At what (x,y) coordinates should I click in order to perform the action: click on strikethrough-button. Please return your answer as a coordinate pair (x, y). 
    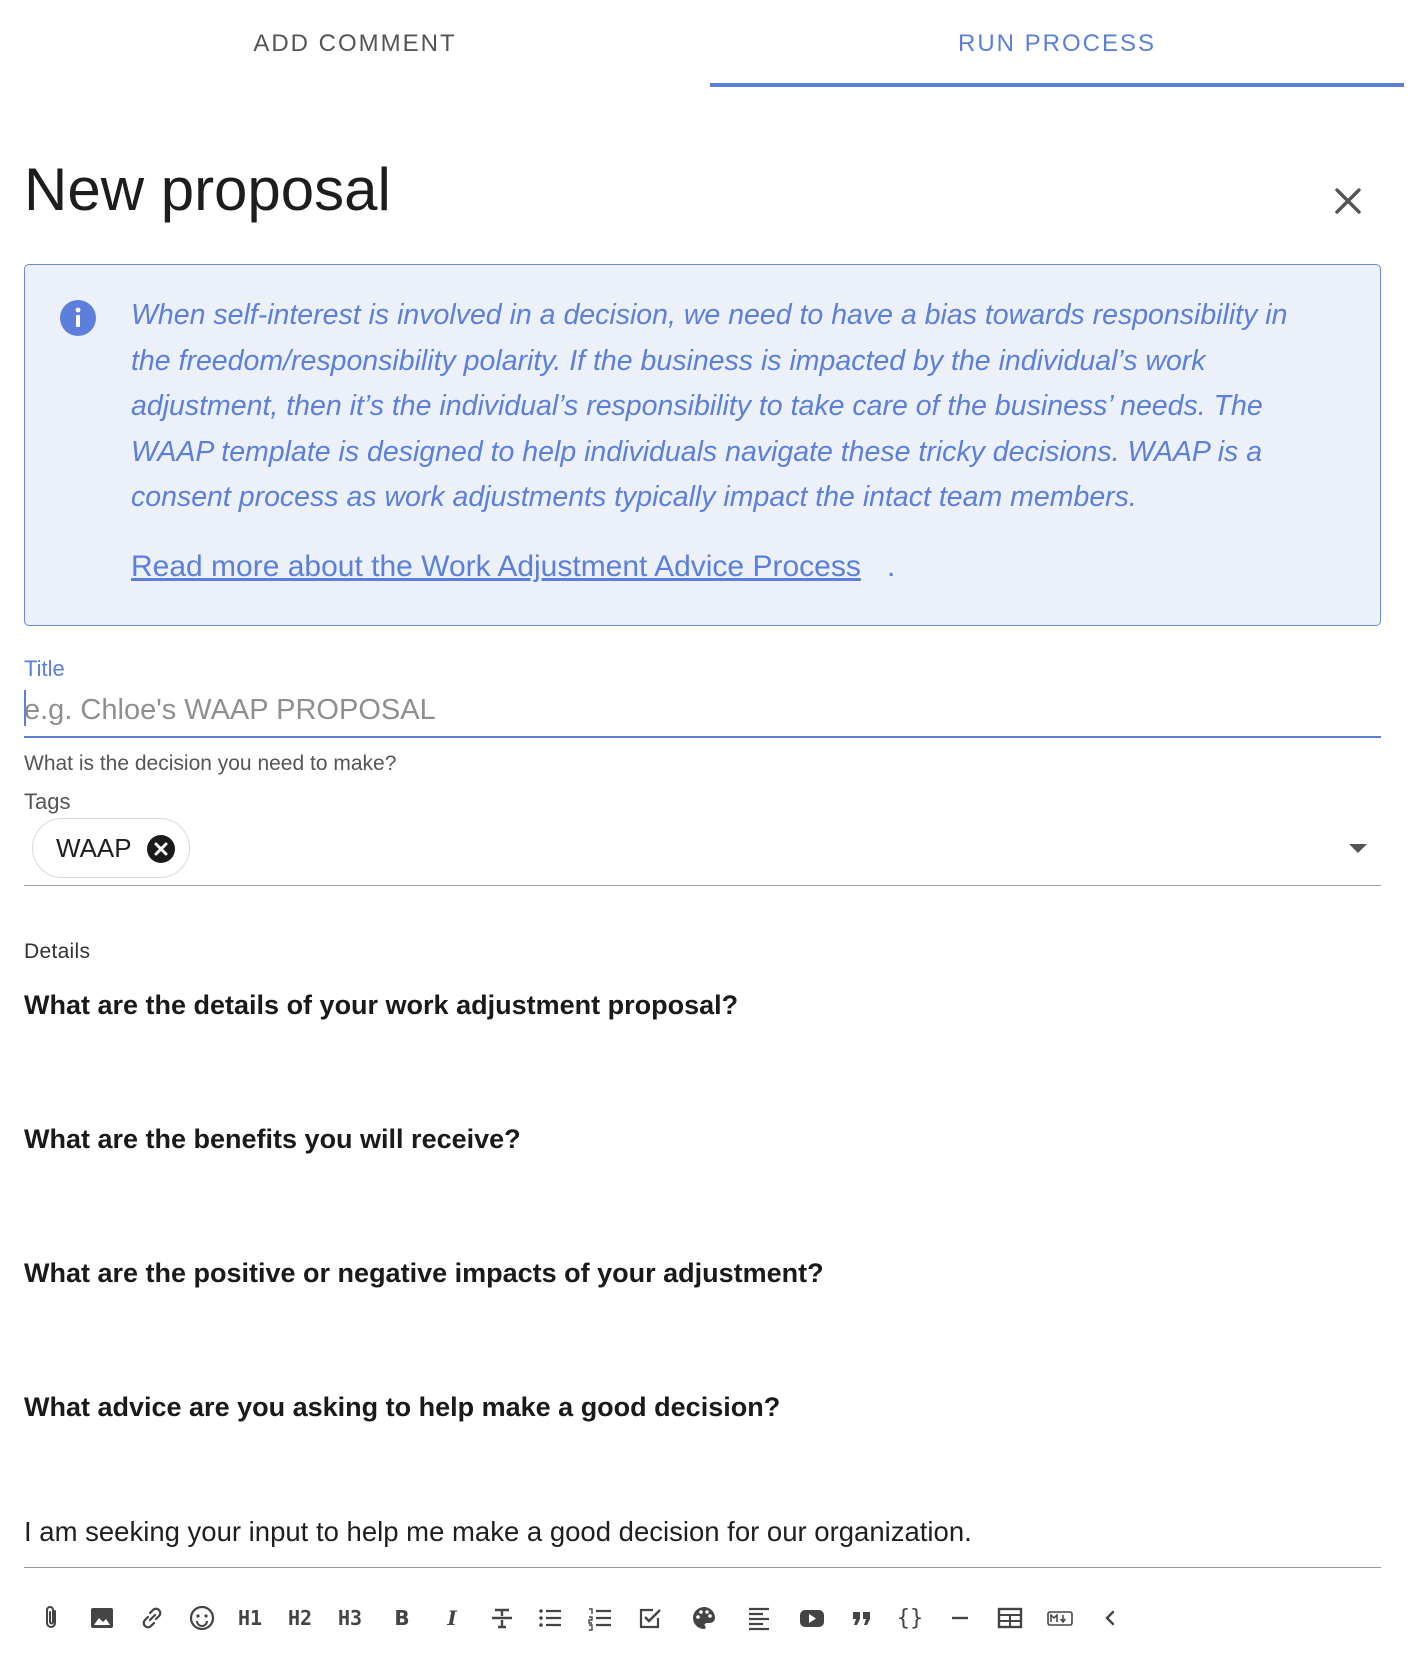
    Looking at the image, I should click on (502, 1618).